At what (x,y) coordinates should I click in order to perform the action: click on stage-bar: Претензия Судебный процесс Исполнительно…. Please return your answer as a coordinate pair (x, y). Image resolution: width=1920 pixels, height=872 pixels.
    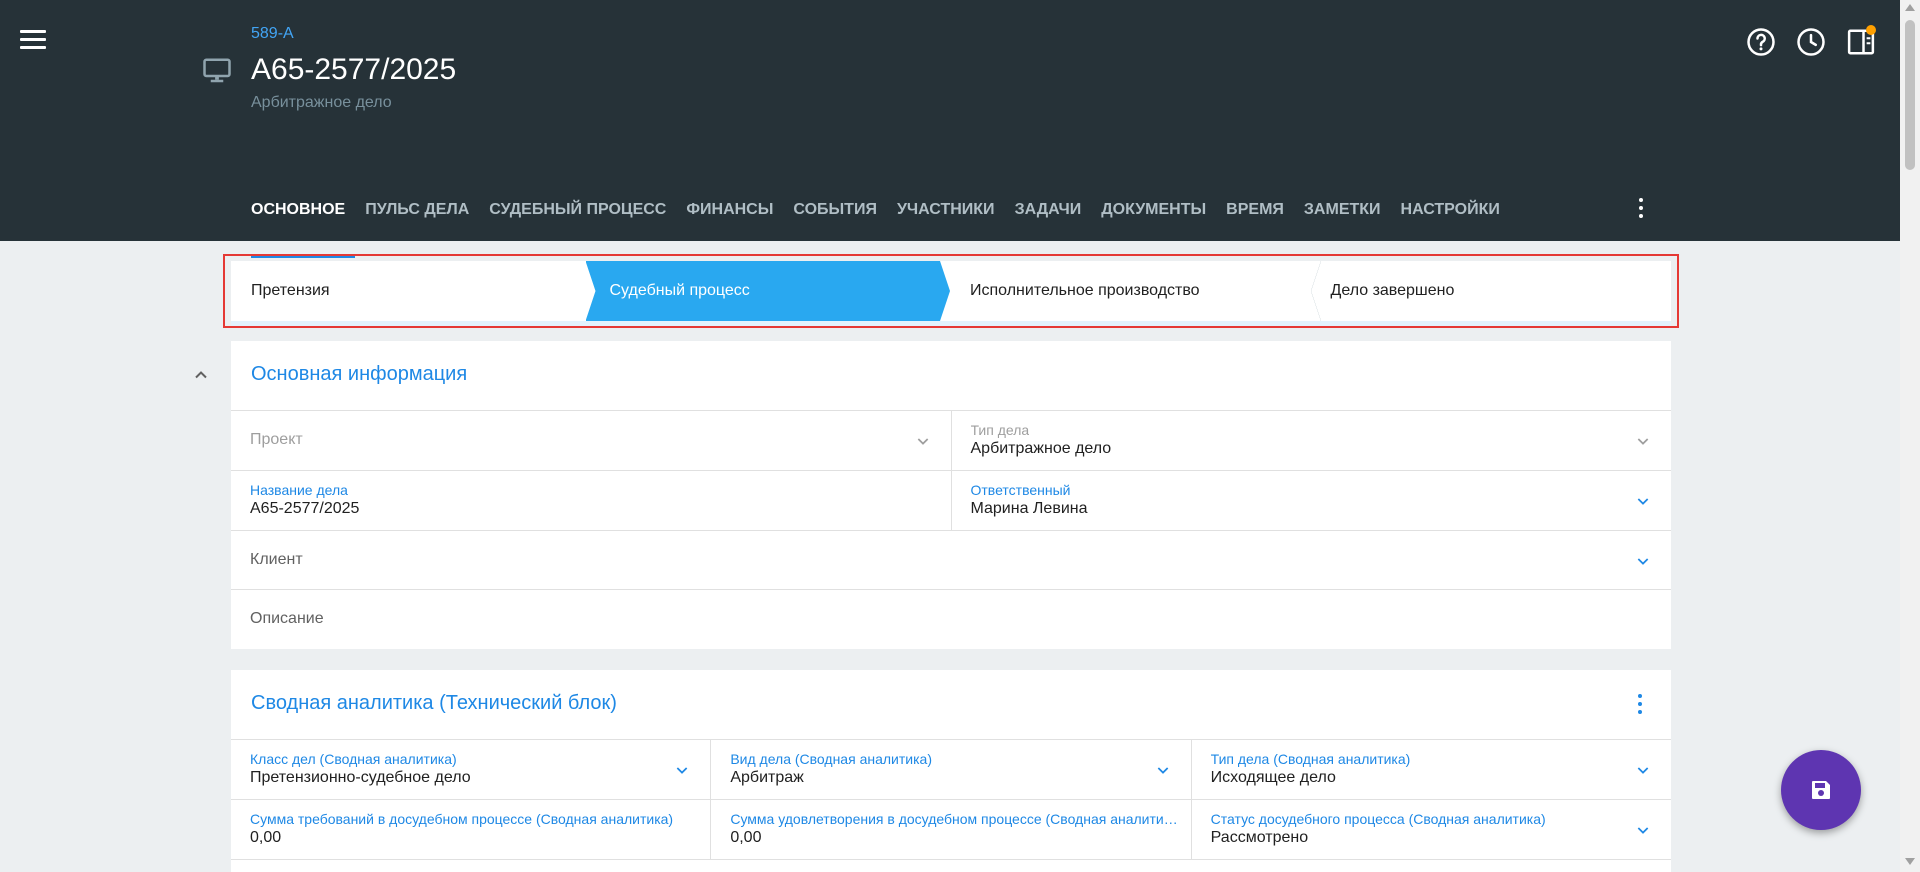
    Looking at the image, I should click on (951, 291).